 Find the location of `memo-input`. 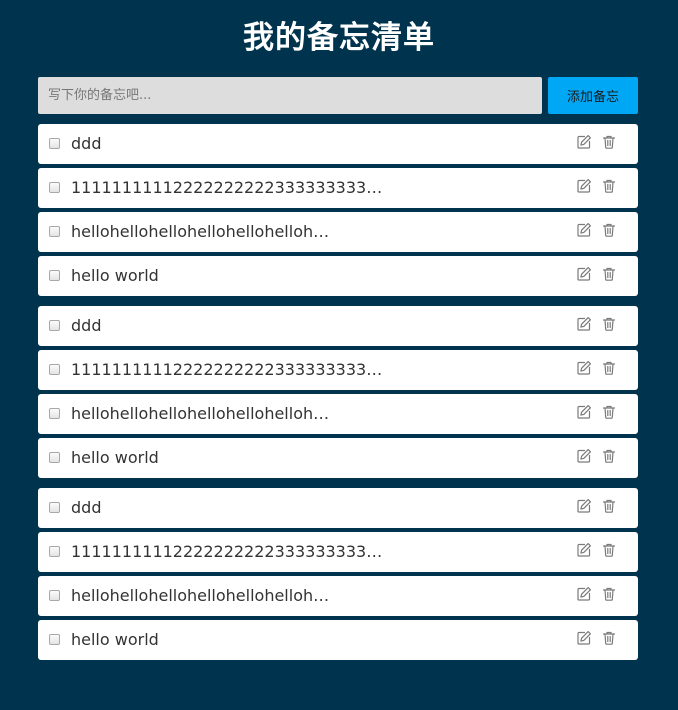

memo-input is located at coordinates (290, 95).